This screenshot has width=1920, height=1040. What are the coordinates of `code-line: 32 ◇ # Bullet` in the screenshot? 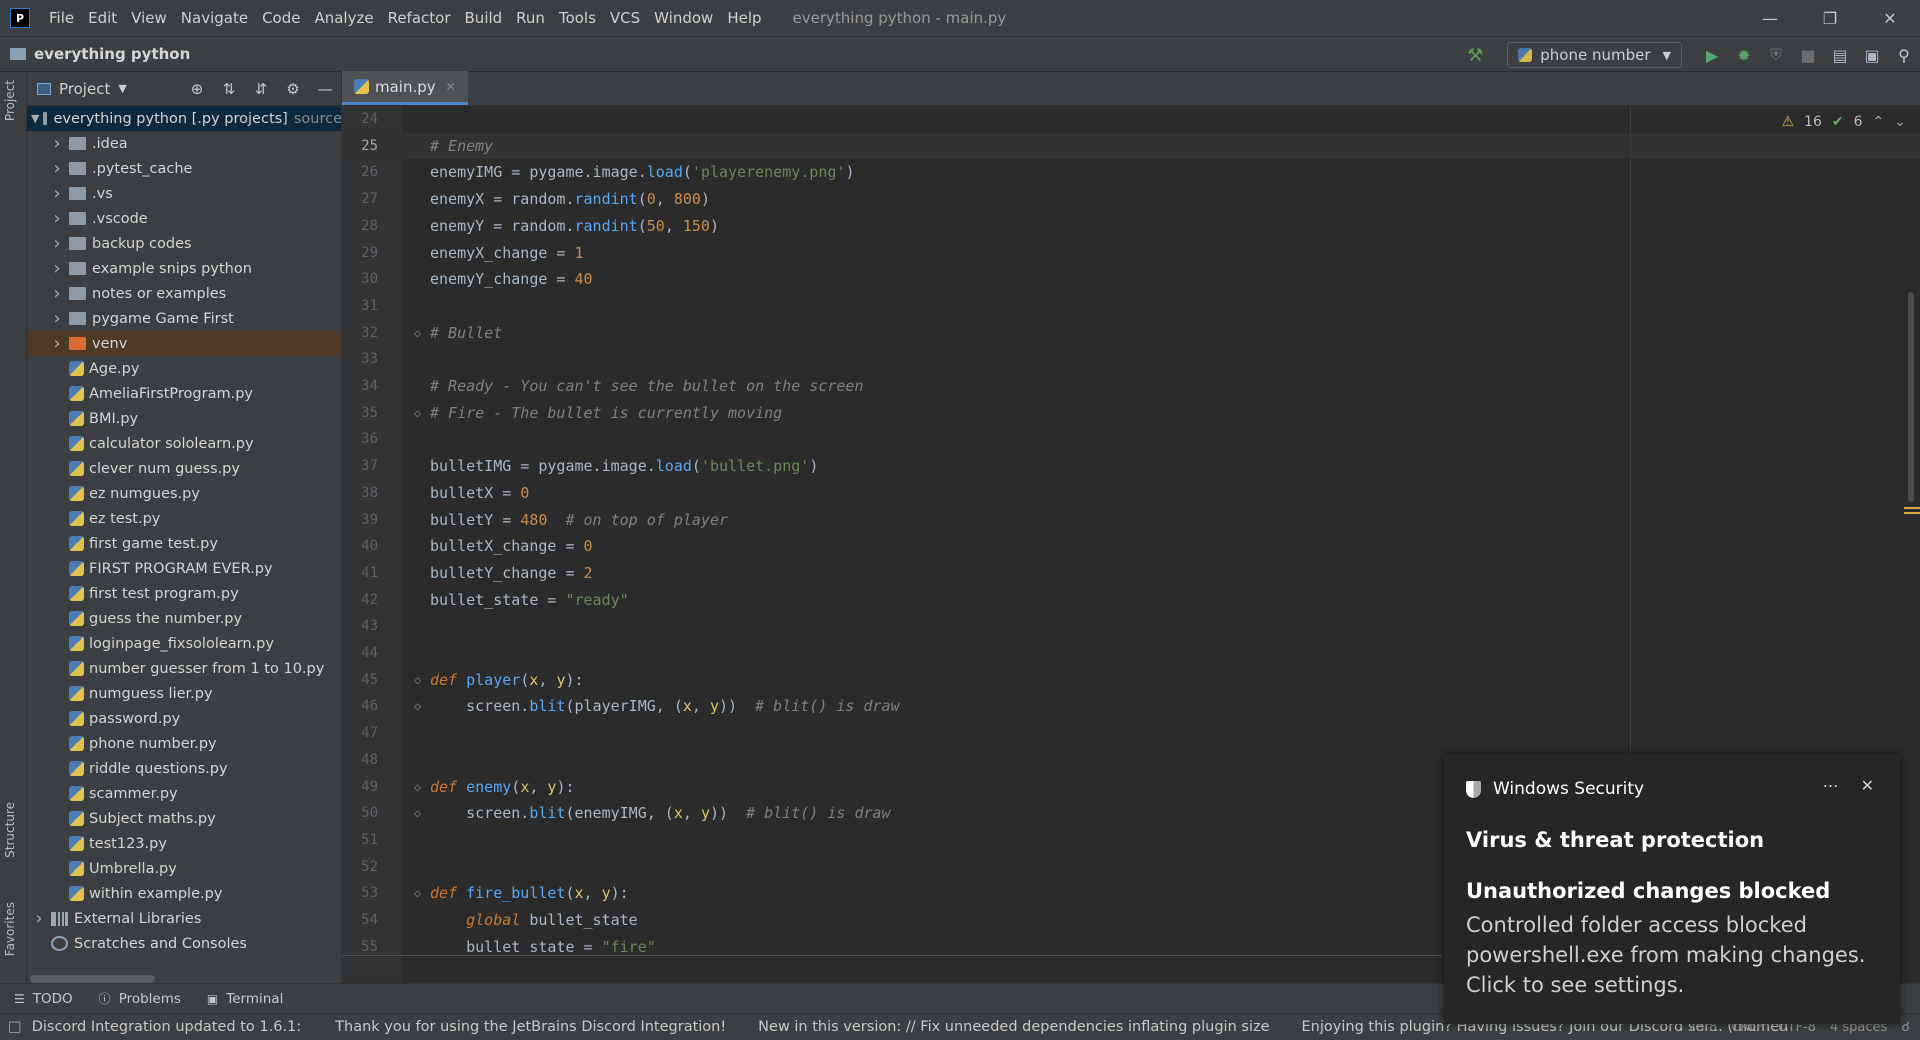 It's located at (1131, 333).